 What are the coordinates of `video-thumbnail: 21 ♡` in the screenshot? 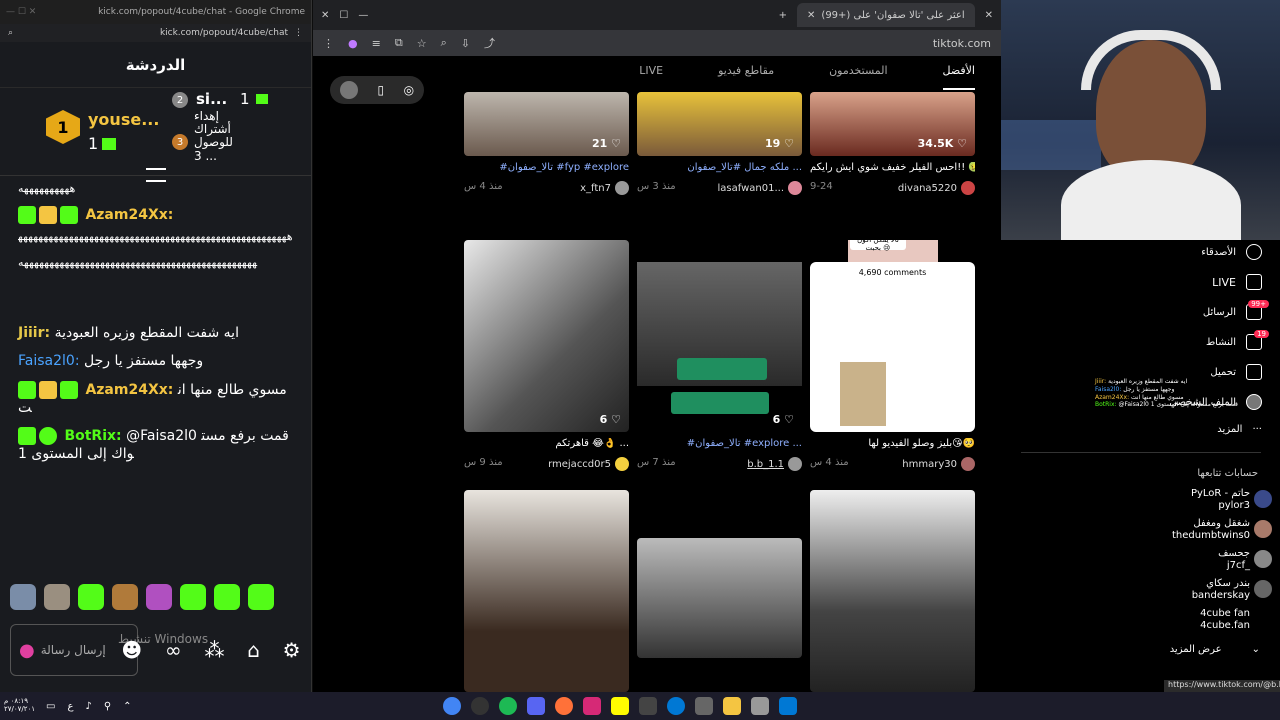 It's located at (546, 124).